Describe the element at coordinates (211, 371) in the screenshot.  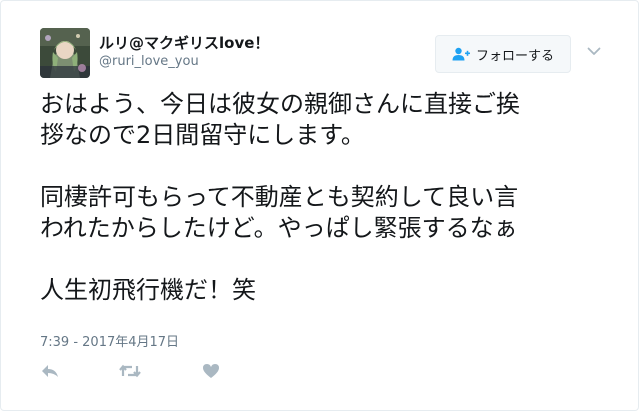
I see `heart-icon` at that location.